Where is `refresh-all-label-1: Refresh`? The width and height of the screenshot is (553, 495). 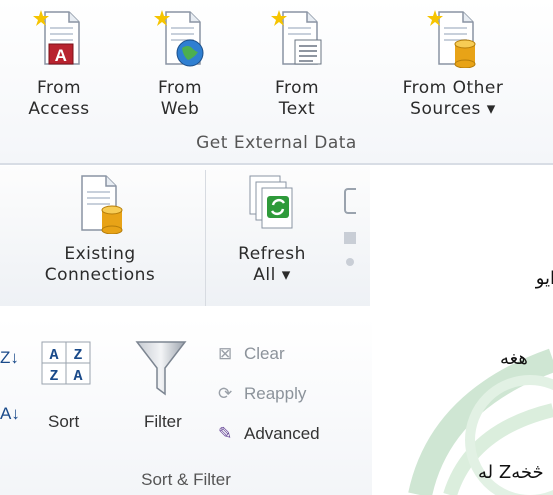
refresh-all-label-1: Refresh is located at coordinates (272, 254).